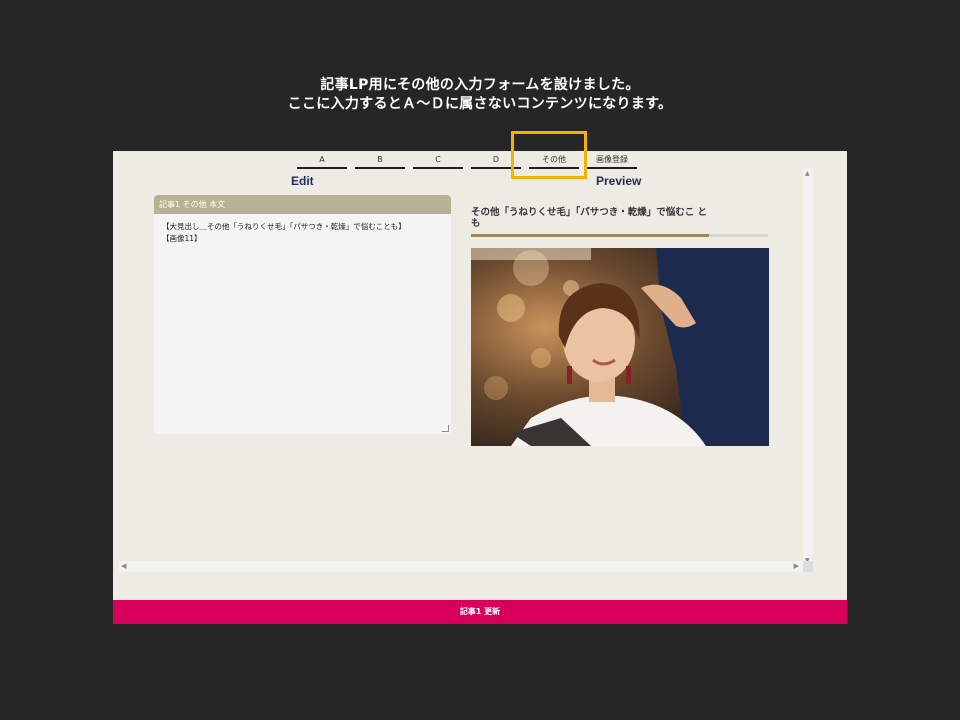 Image resolution: width=960 pixels, height=720 pixels. What do you see at coordinates (445, 428) in the screenshot?
I see `resize-handle-icon` at bounding box center [445, 428].